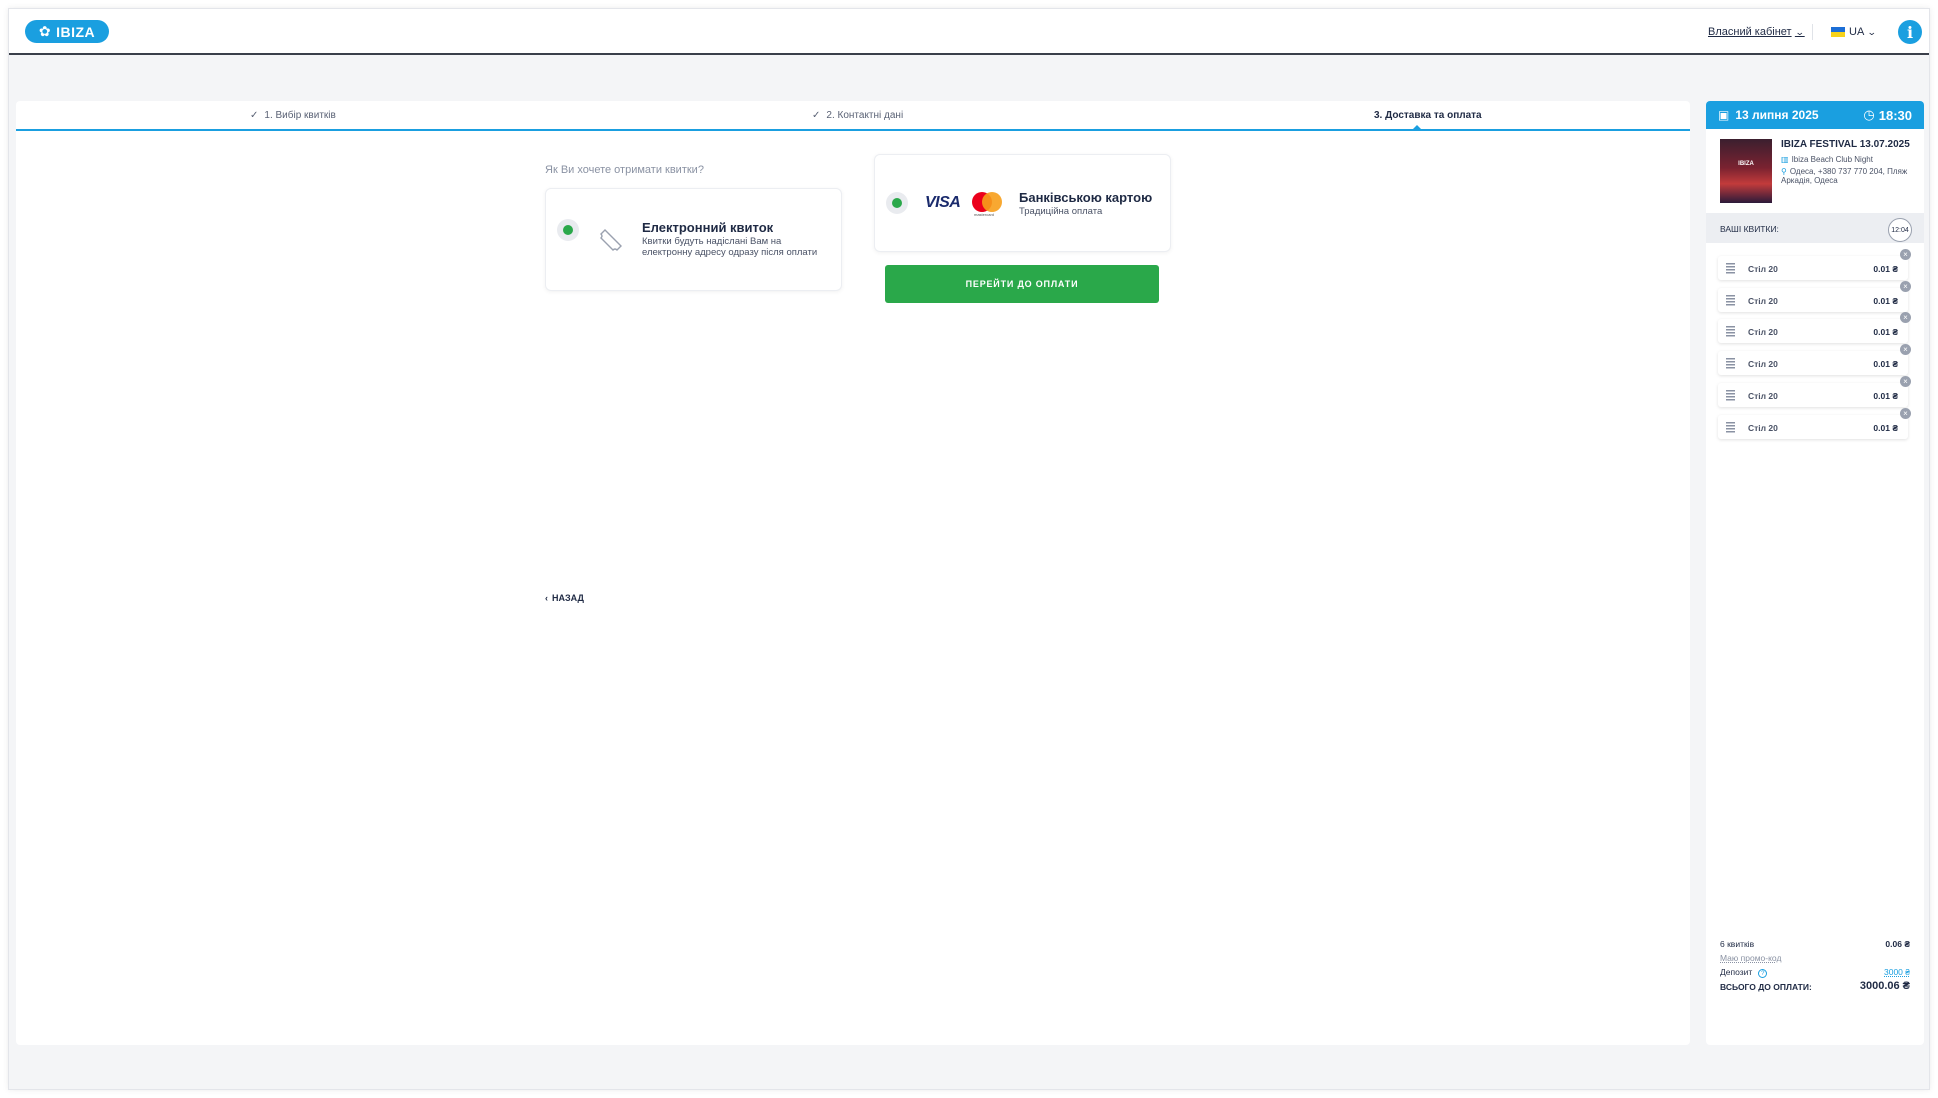 Image resolution: width=1938 pixels, height=1098 pixels. What do you see at coordinates (1417, 127) in the screenshot?
I see `active-step-indicator` at bounding box center [1417, 127].